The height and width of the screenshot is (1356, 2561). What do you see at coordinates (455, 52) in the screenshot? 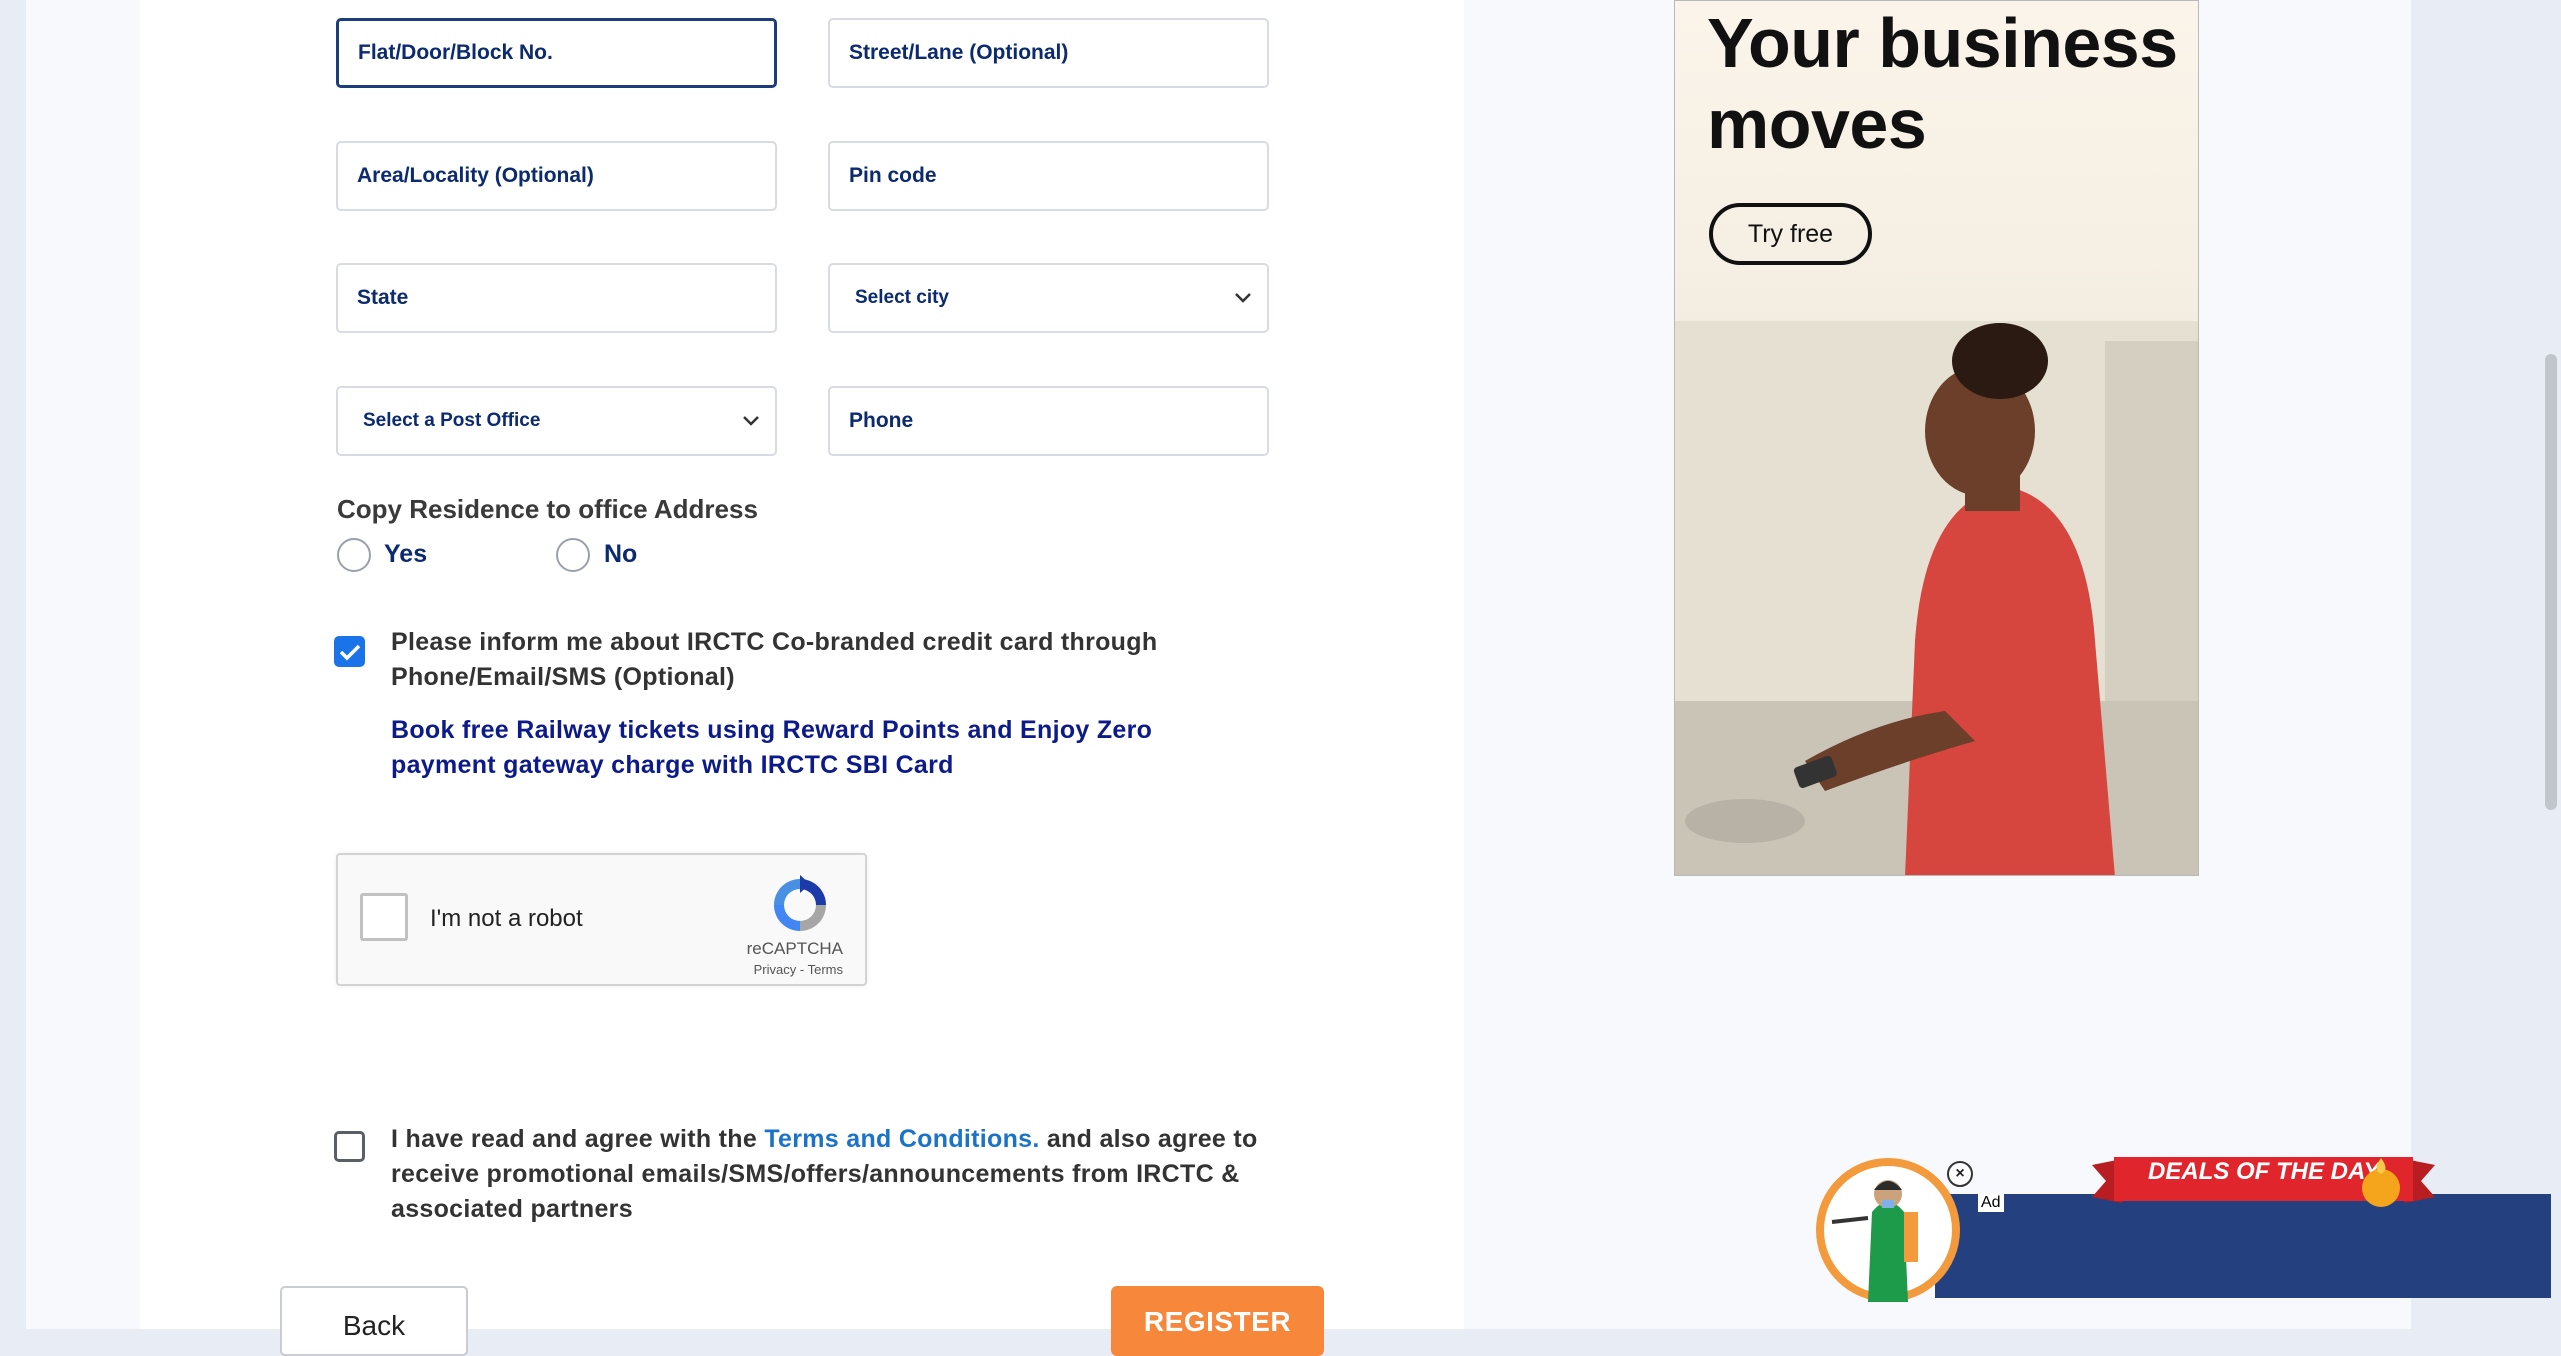
I see `flat-door-block-placeholder: Flat/Door/Block No.` at bounding box center [455, 52].